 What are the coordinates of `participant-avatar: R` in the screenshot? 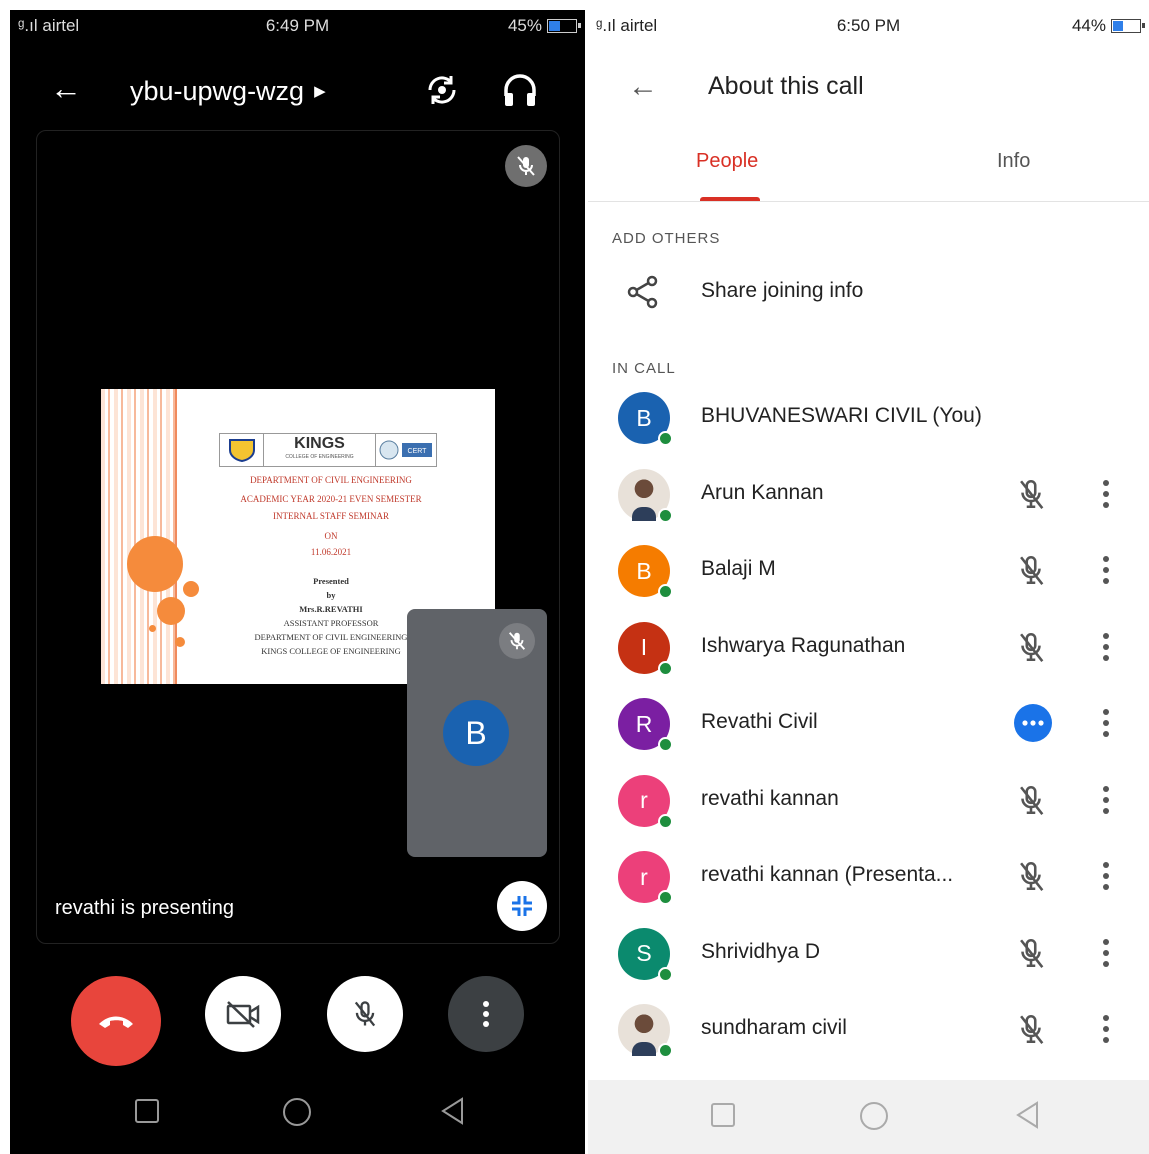 It's located at (645, 725).